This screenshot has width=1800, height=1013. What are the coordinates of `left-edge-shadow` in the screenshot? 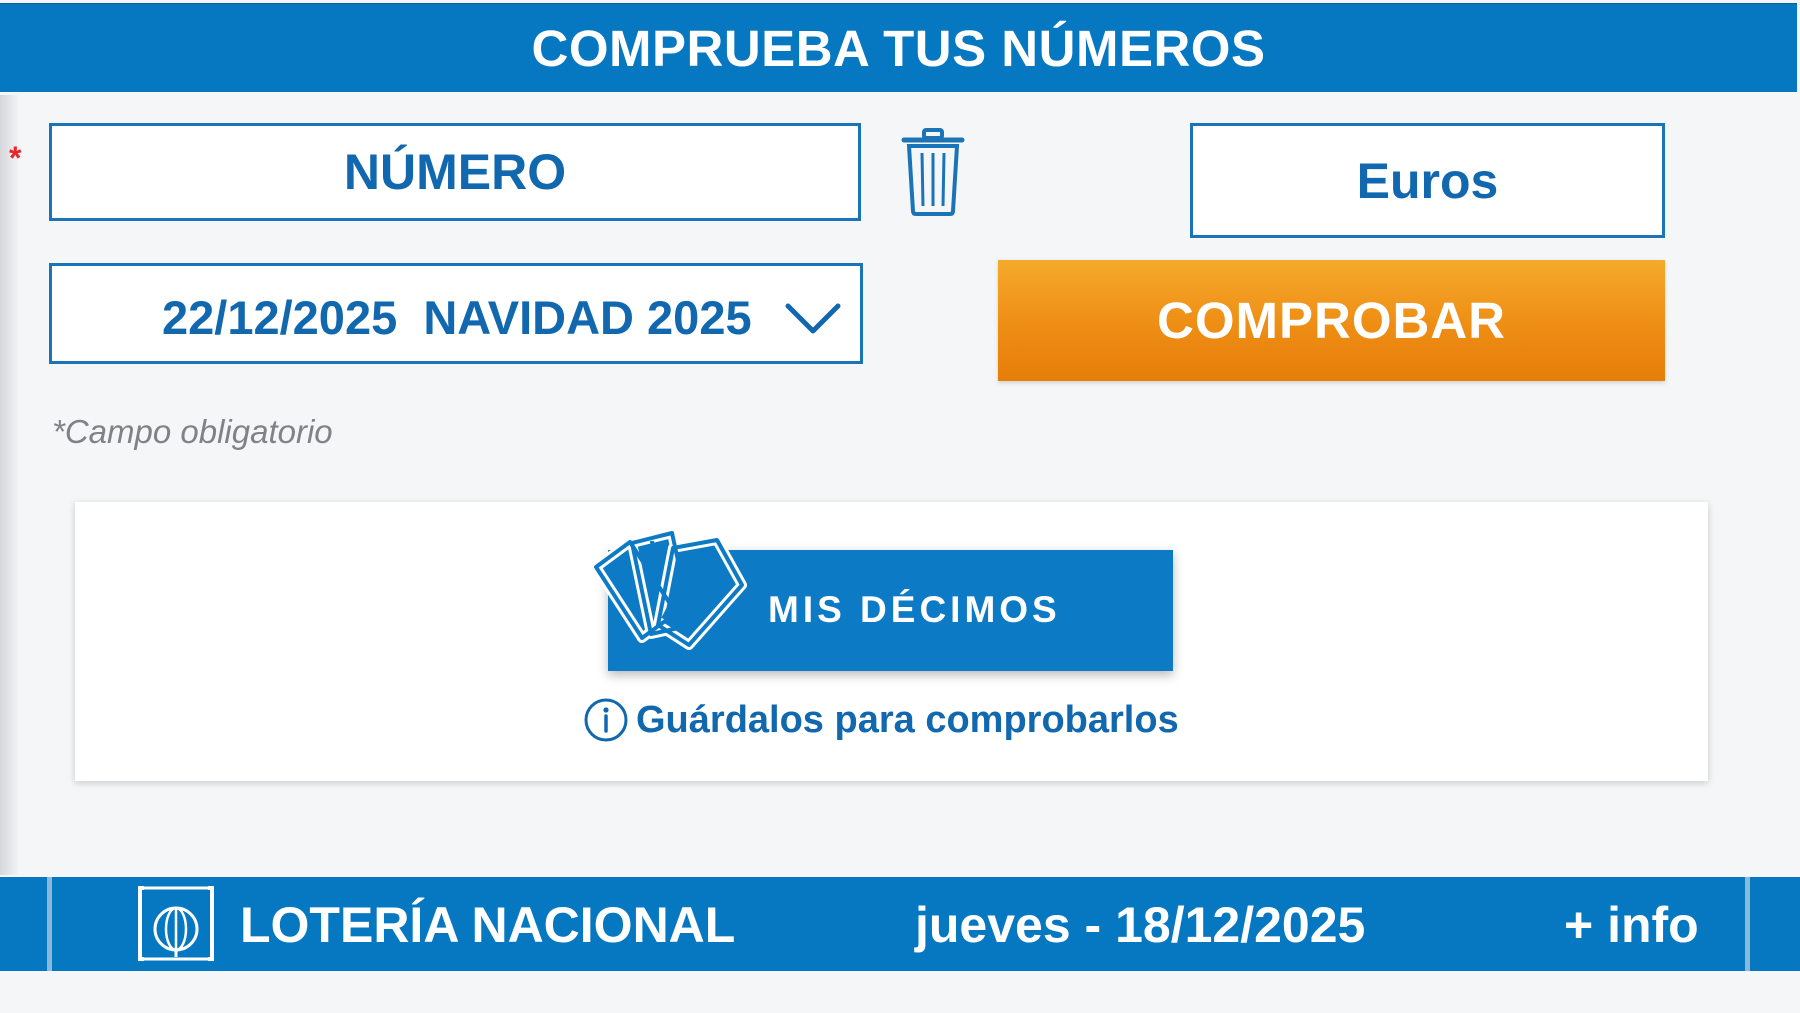 It's located at (10, 485).